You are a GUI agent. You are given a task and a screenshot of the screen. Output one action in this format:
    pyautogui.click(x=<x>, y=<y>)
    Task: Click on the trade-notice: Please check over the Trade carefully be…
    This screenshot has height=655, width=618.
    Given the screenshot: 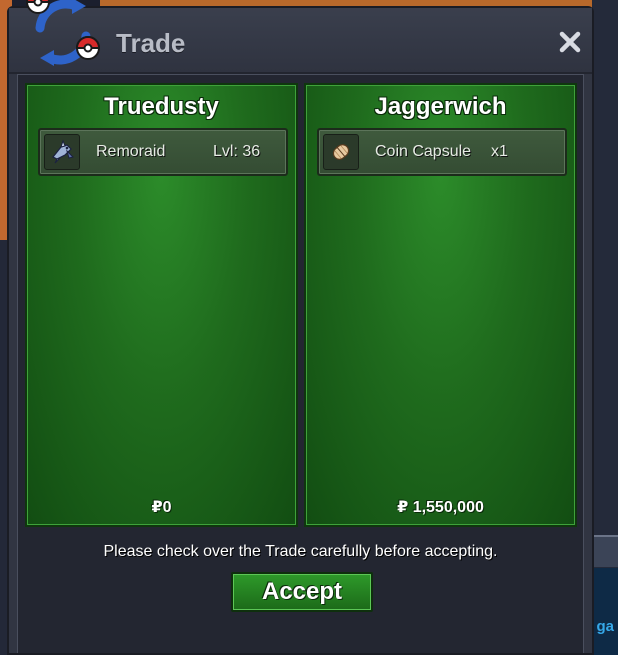 What is the action you would take?
    pyautogui.click(x=300, y=551)
    